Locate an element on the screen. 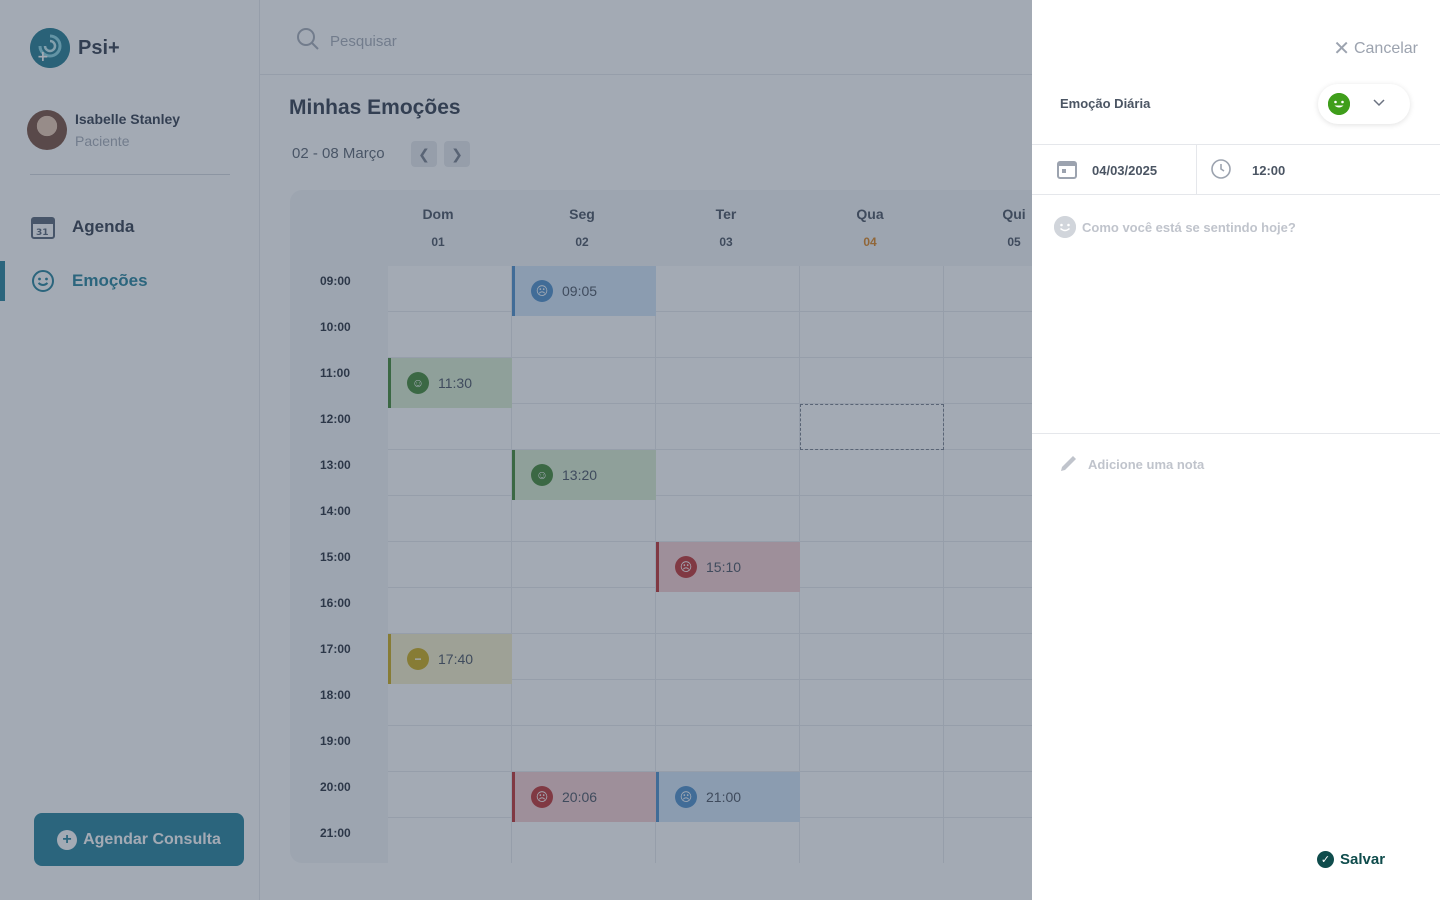 This screenshot has width=1440, height=900. save-button: ✓ Salvar is located at coordinates (1351, 859).